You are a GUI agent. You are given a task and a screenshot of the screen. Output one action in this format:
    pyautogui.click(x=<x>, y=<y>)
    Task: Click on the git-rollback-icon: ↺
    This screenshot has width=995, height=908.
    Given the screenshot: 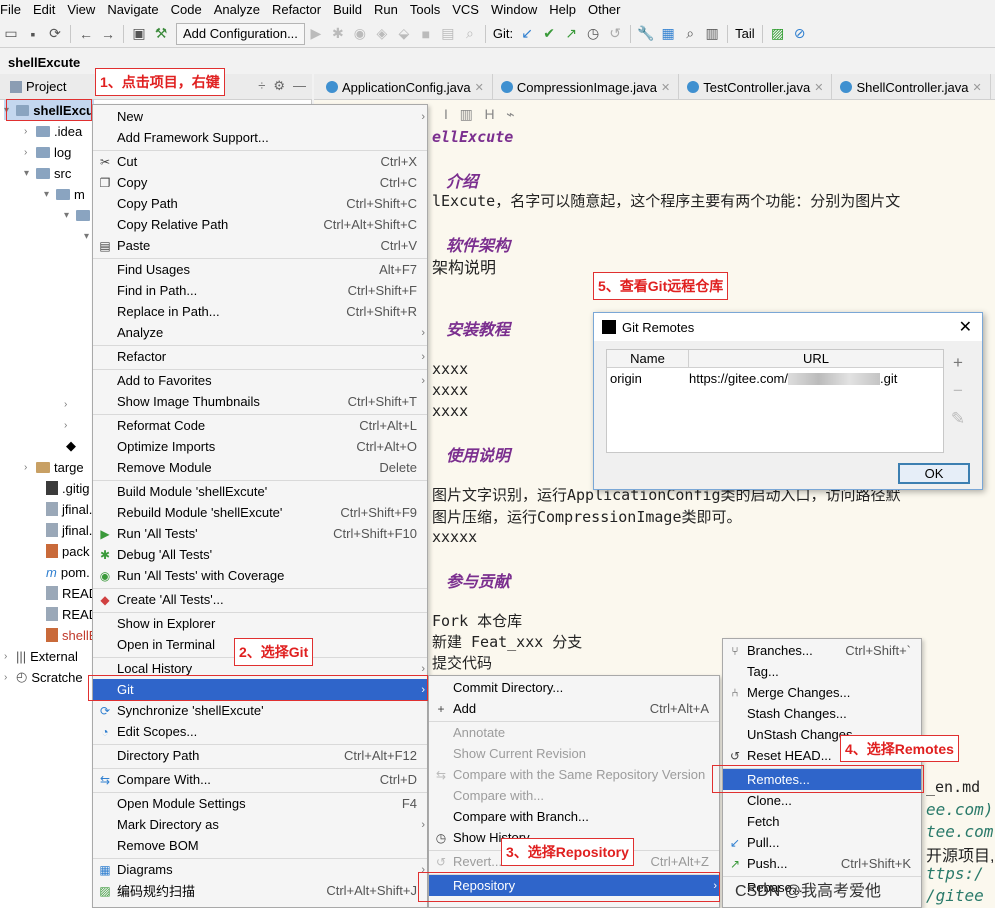 What is the action you would take?
    pyautogui.click(x=615, y=34)
    